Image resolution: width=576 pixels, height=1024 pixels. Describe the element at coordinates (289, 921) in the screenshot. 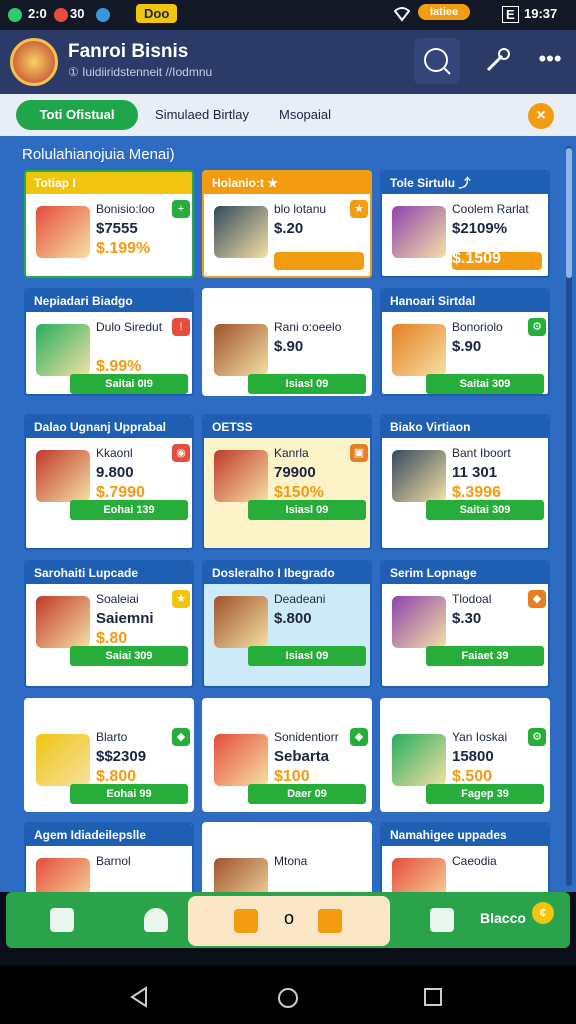

I see `center-action: o` at that location.